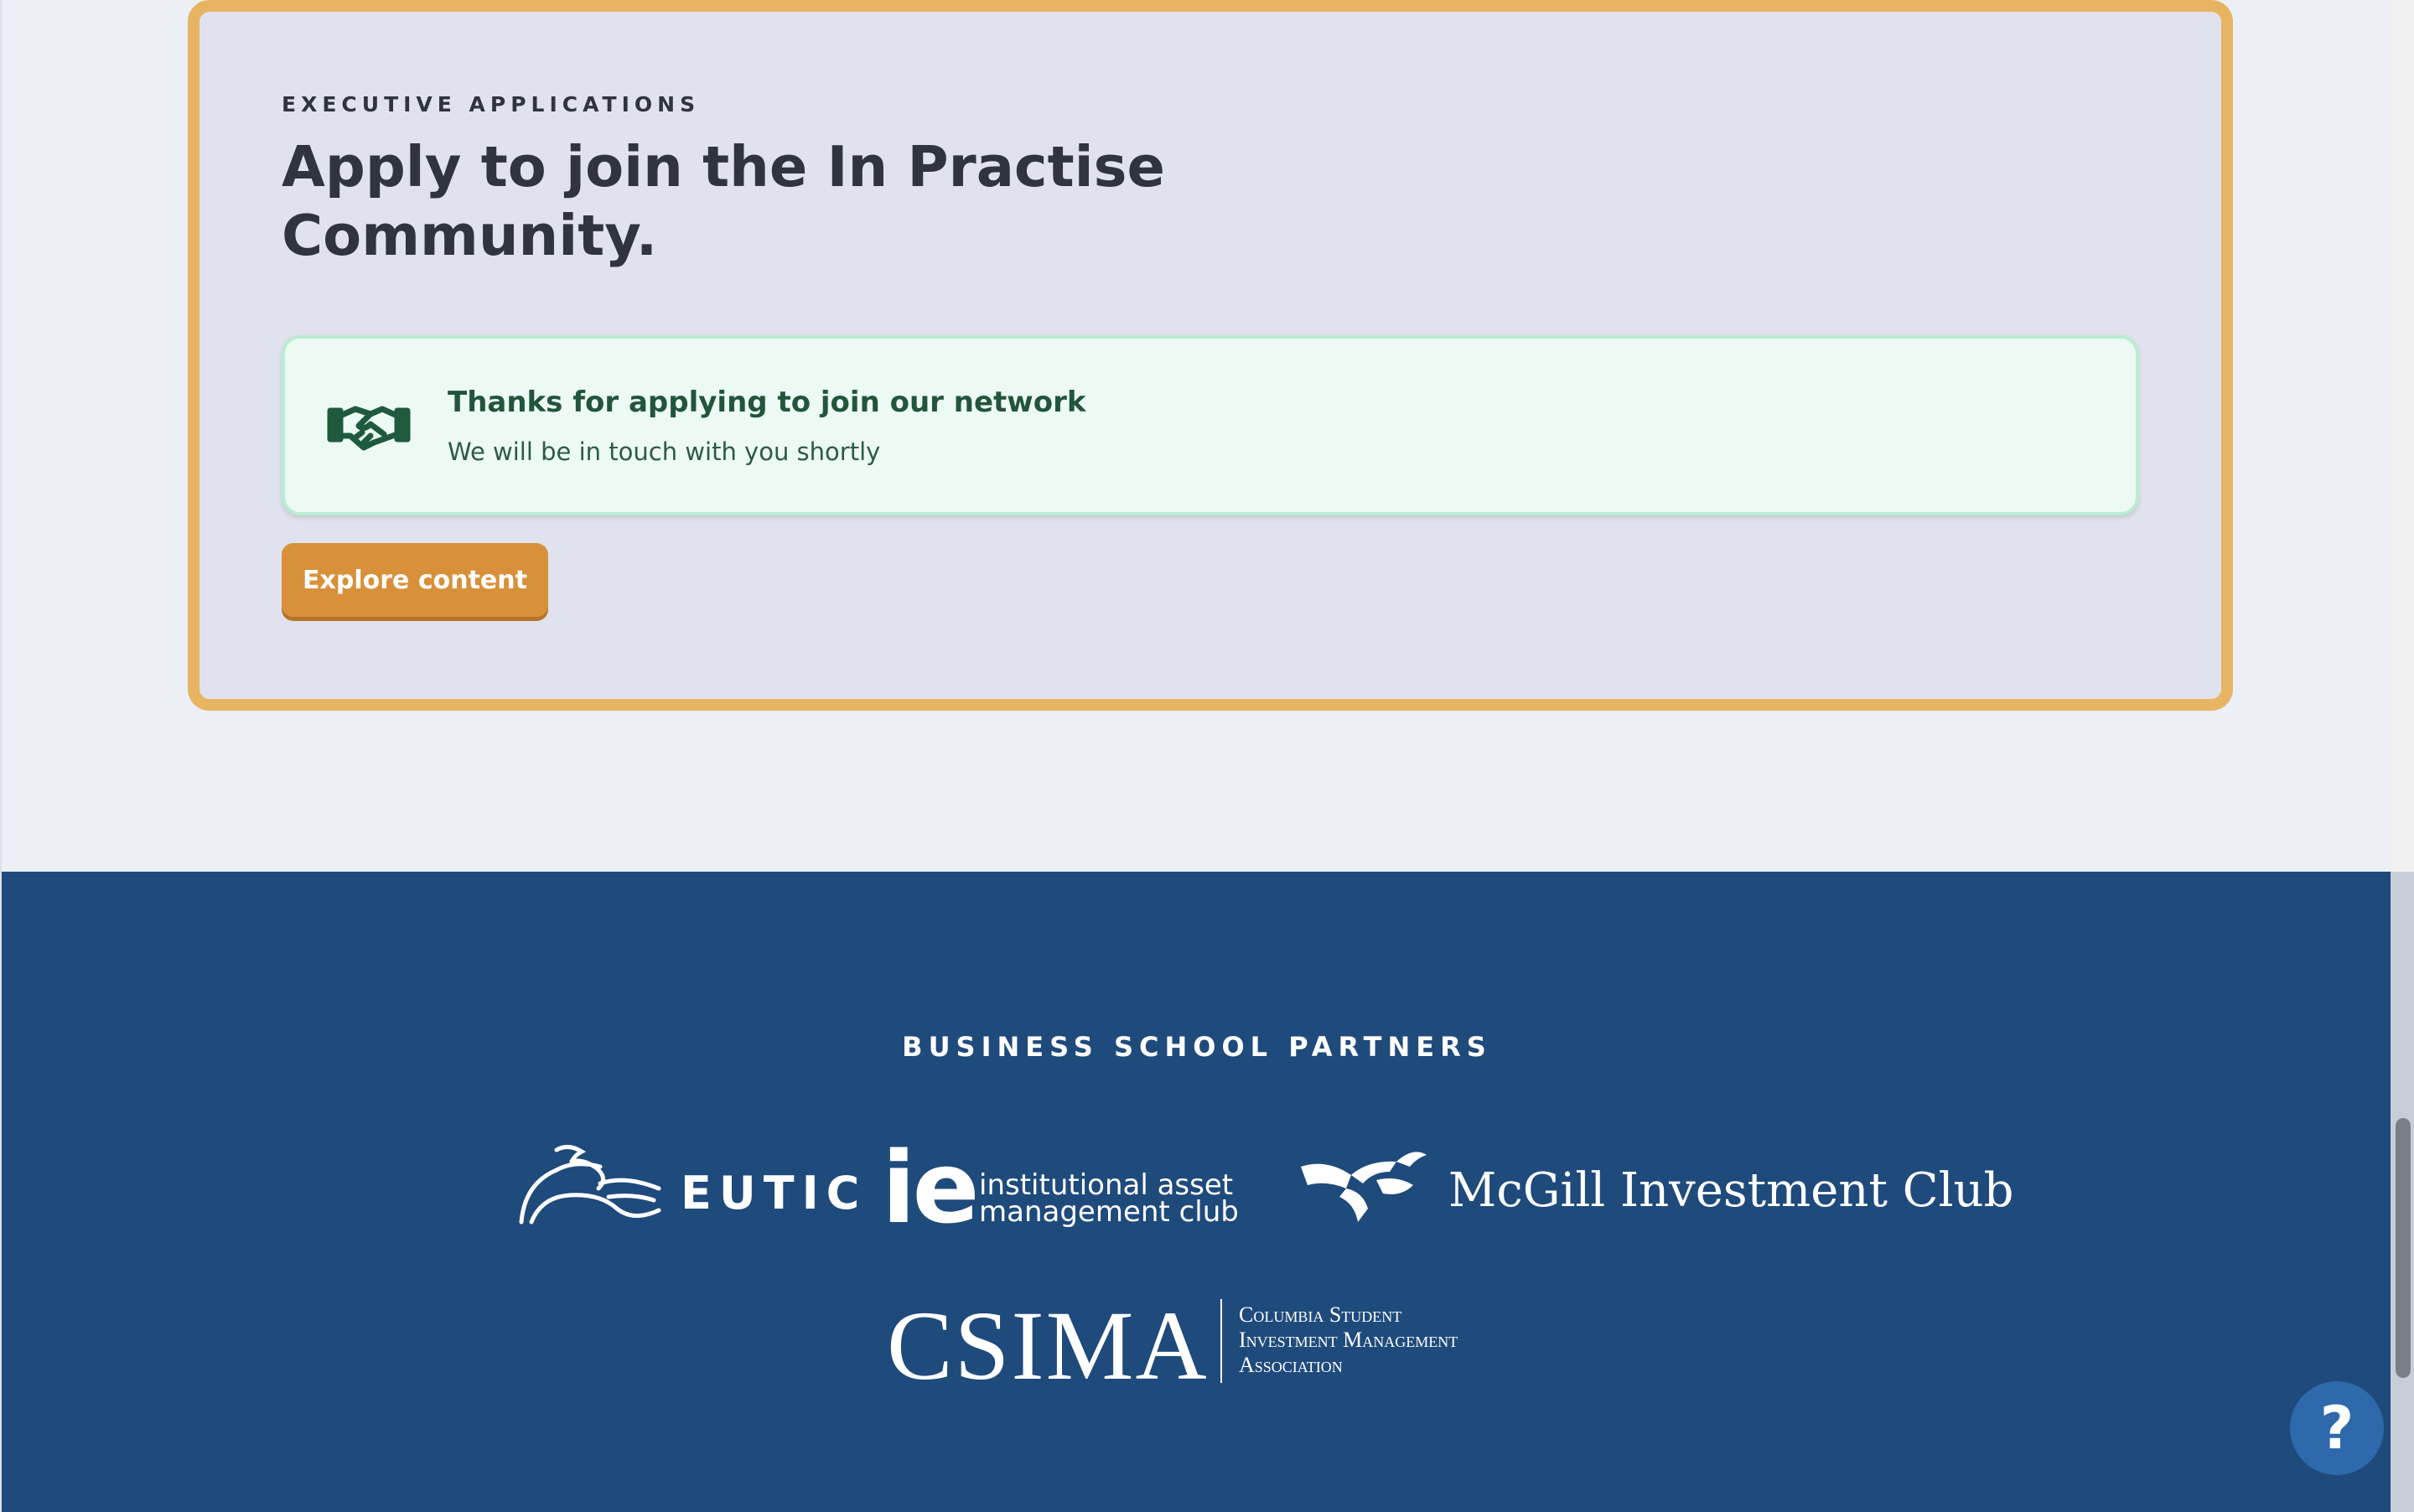  What do you see at coordinates (2337, 1428) in the screenshot?
I see `help-button: ?` at bounding box center [2337, 1428].